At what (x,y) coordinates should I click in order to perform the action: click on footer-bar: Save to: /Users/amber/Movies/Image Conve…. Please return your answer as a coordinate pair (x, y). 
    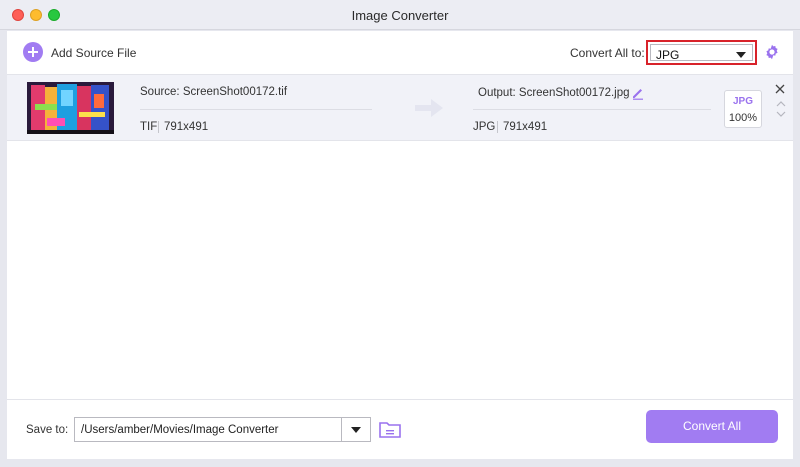
    Looking at the image, I should click on (400, 429).